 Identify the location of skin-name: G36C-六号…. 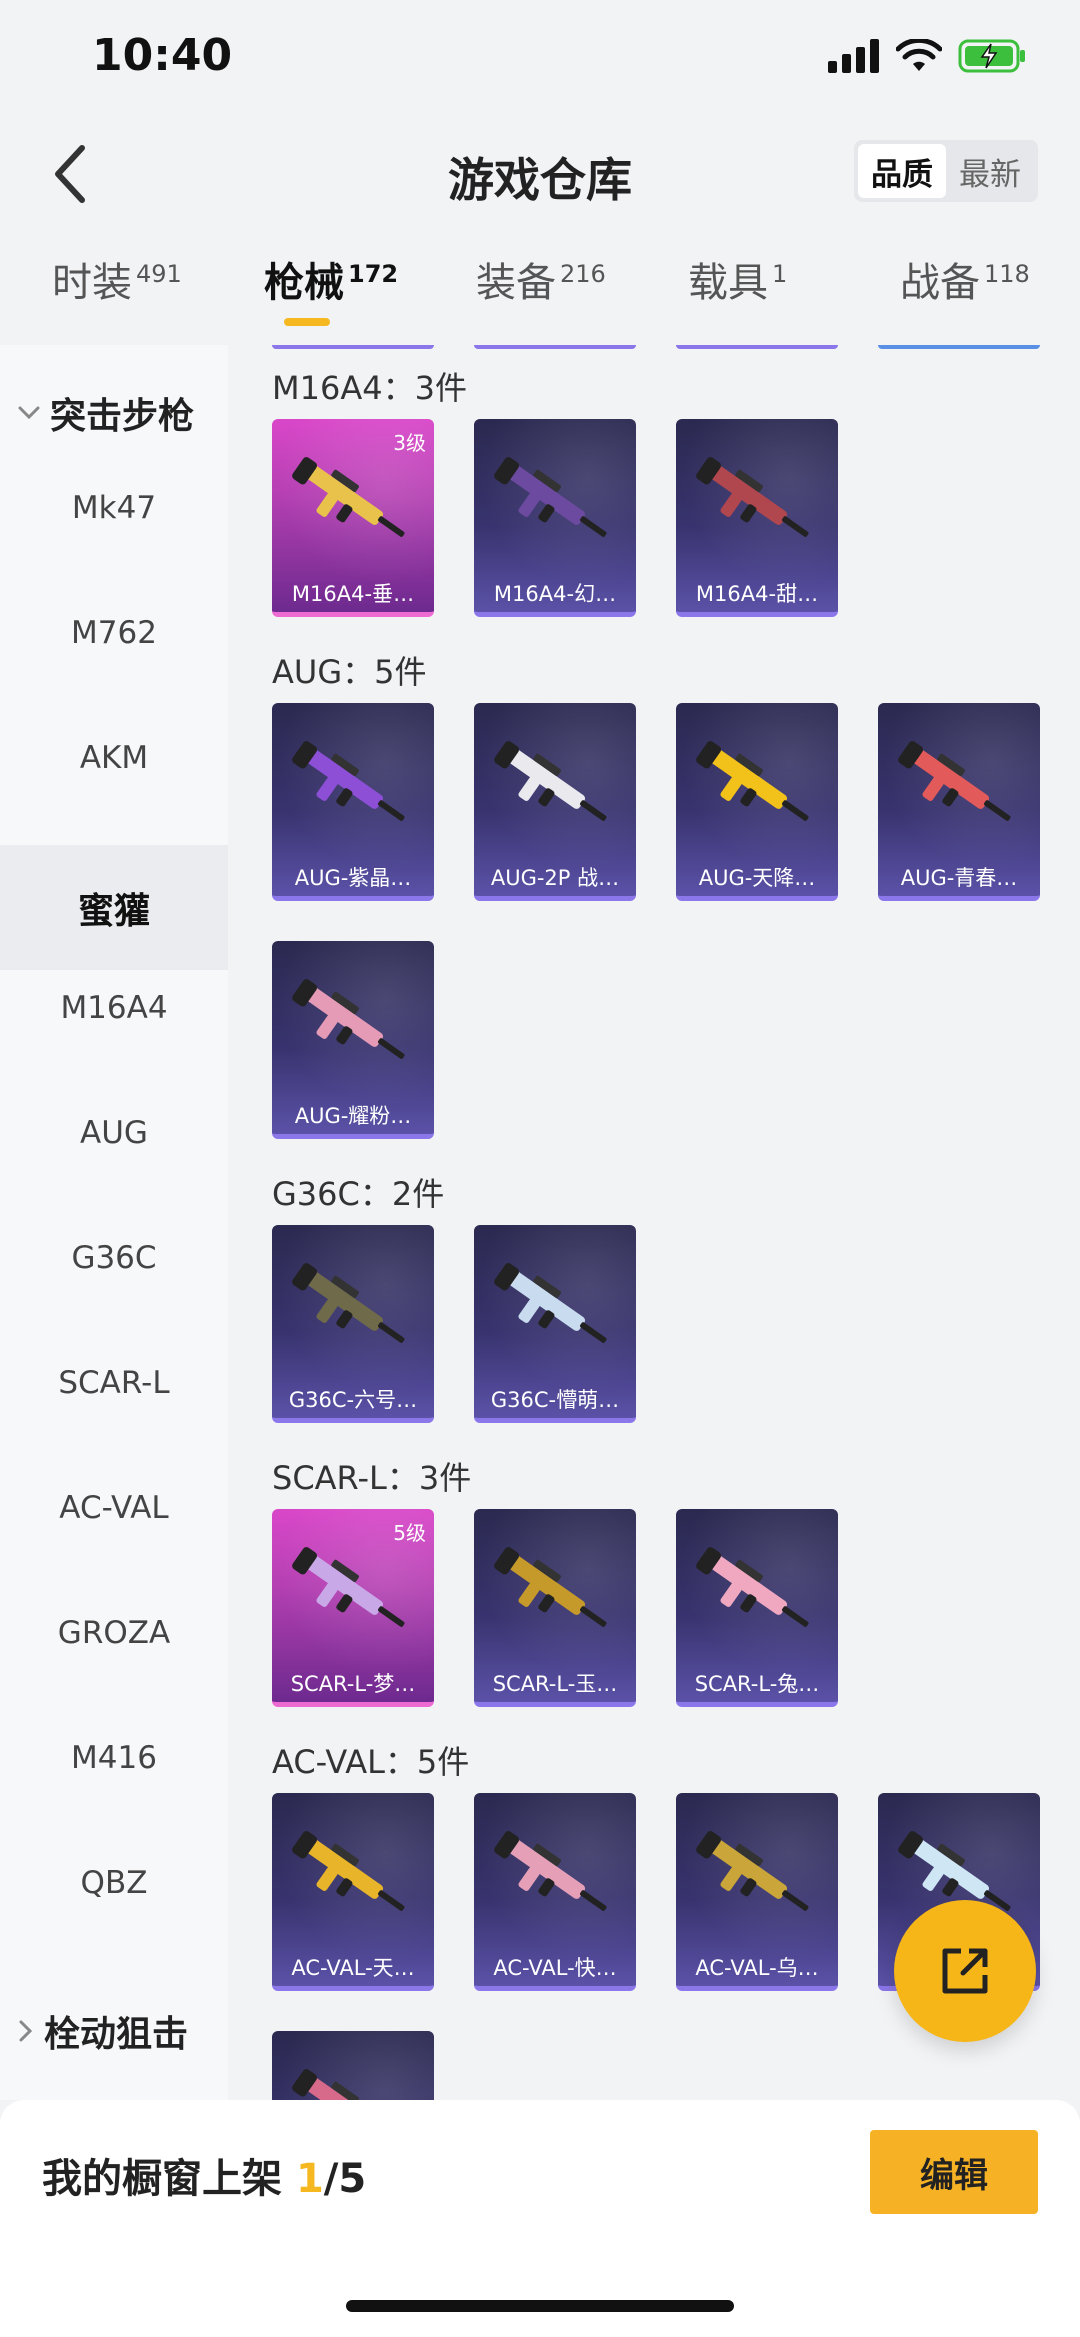
(353, 1400).